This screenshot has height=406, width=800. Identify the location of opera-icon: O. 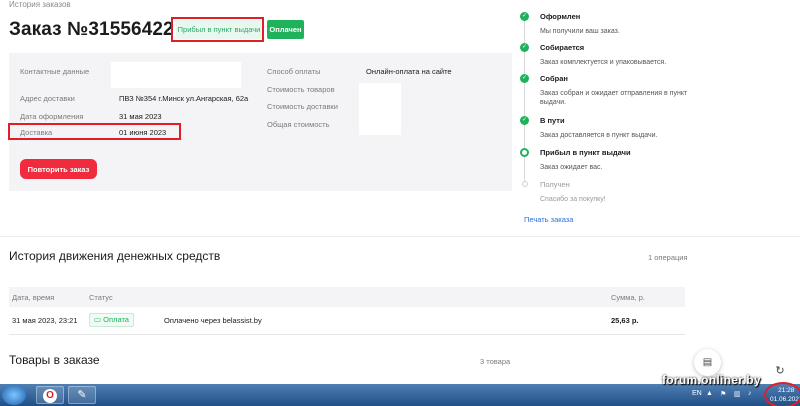
(50, 395).